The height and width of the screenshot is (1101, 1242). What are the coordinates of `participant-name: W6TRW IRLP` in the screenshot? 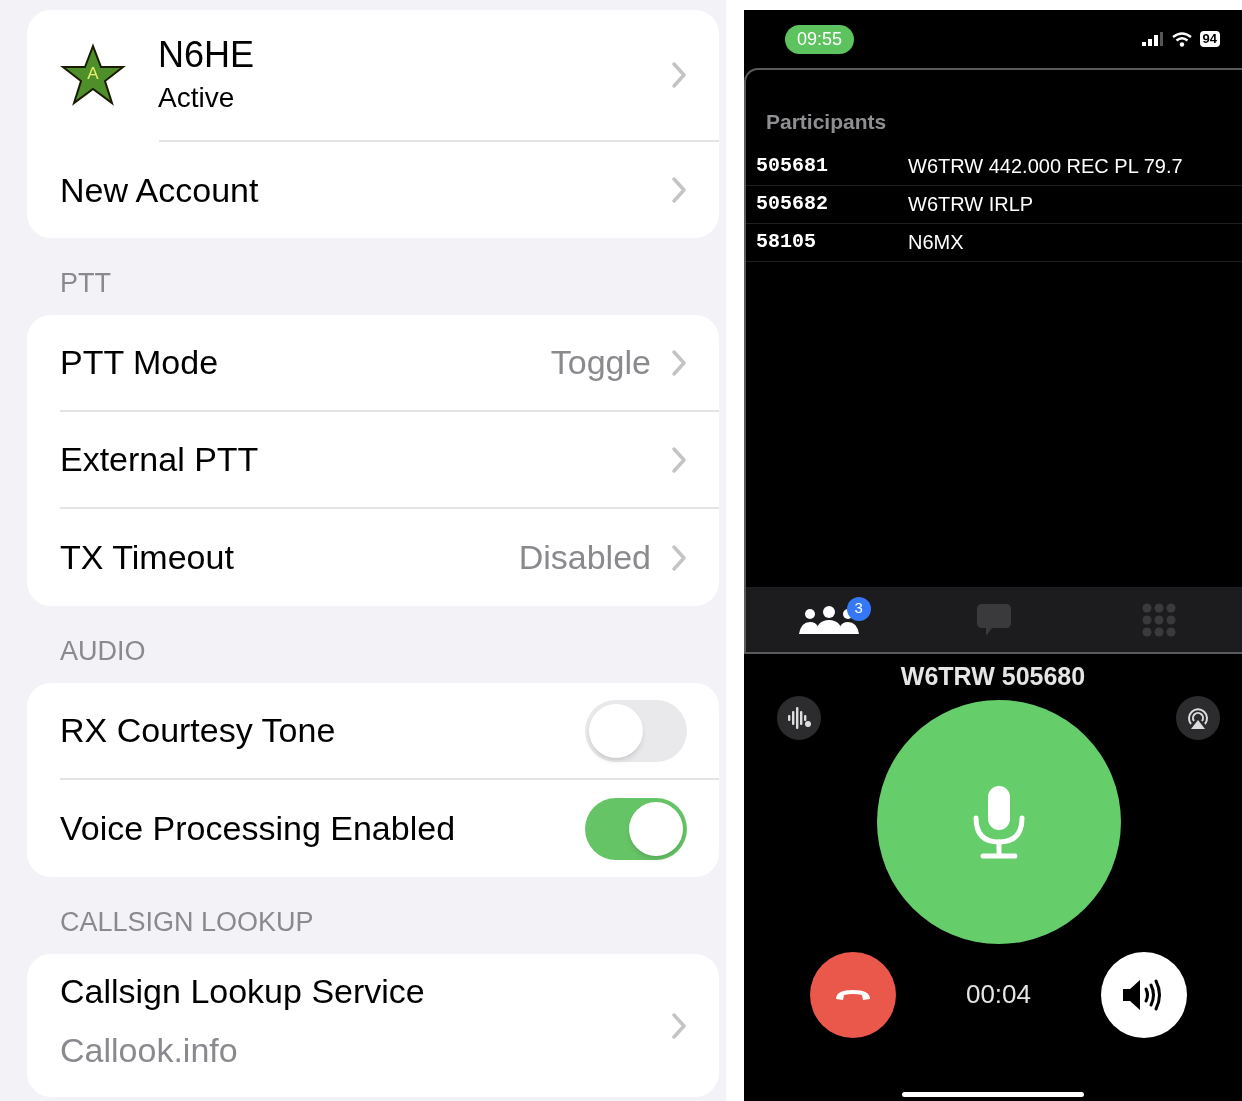 It's located at (971, 204).